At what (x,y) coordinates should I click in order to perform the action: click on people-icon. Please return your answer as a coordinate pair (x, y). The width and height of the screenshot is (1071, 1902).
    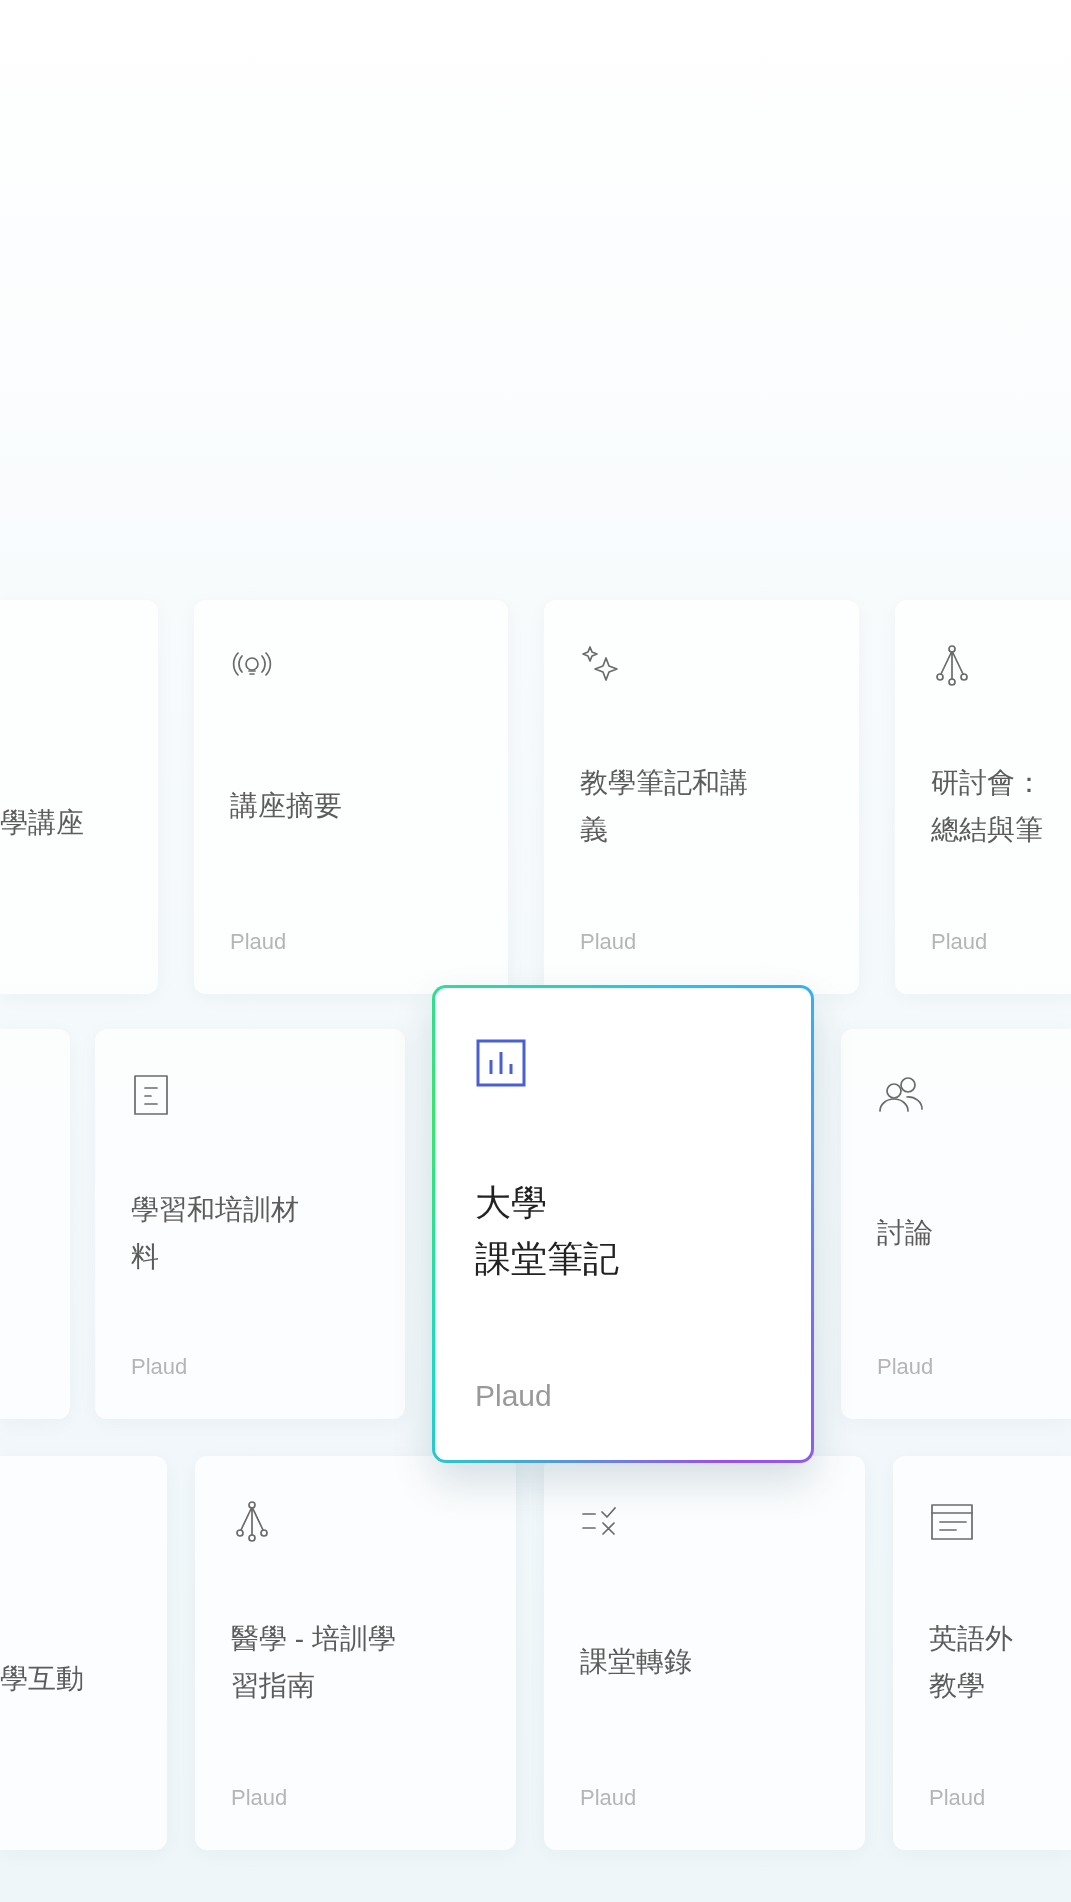
    Looking at the image, I should click on (901, 1095).